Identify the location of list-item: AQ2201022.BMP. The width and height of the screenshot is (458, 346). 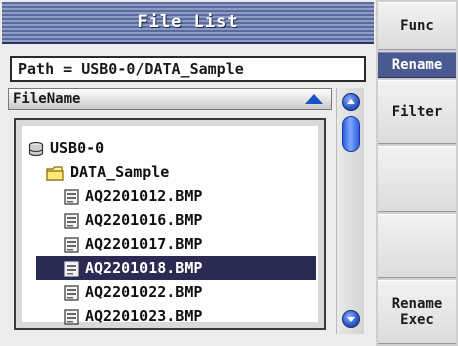
(133, 292).